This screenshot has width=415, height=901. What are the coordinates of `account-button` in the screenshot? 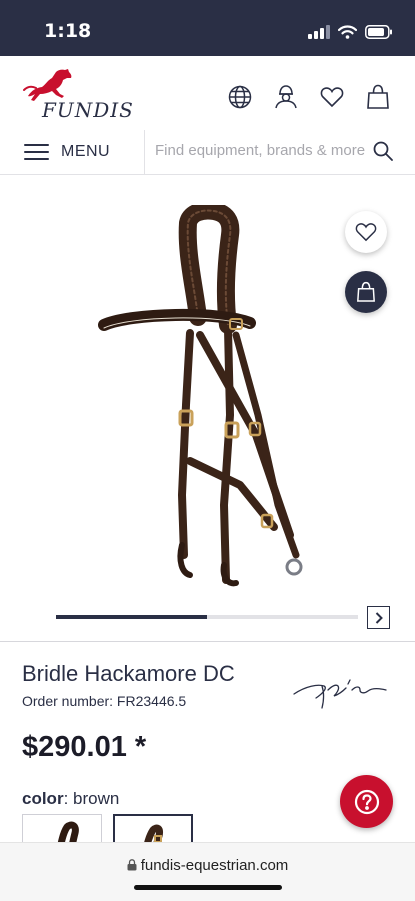 It's located at (286, 97).